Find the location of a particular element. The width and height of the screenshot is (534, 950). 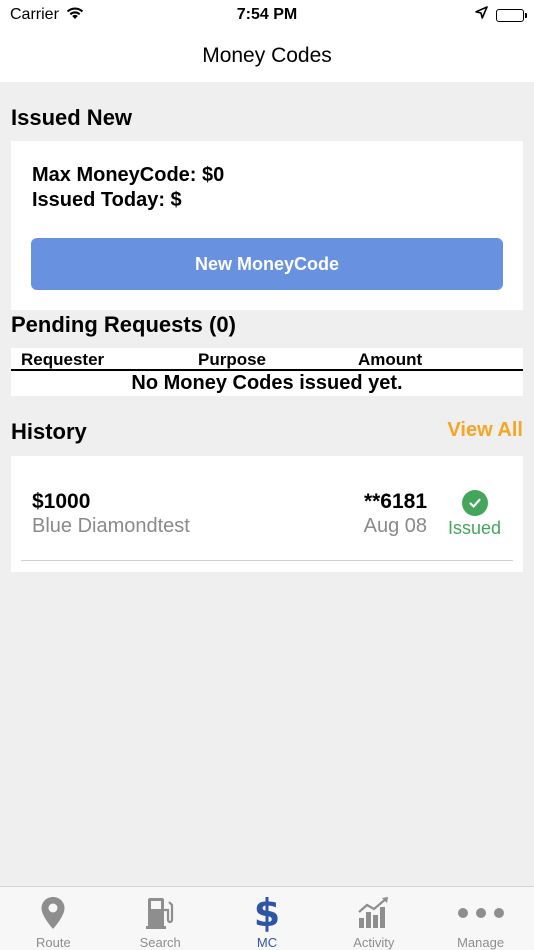

column-header-requester: Requester is located at coordinates (63, 359).